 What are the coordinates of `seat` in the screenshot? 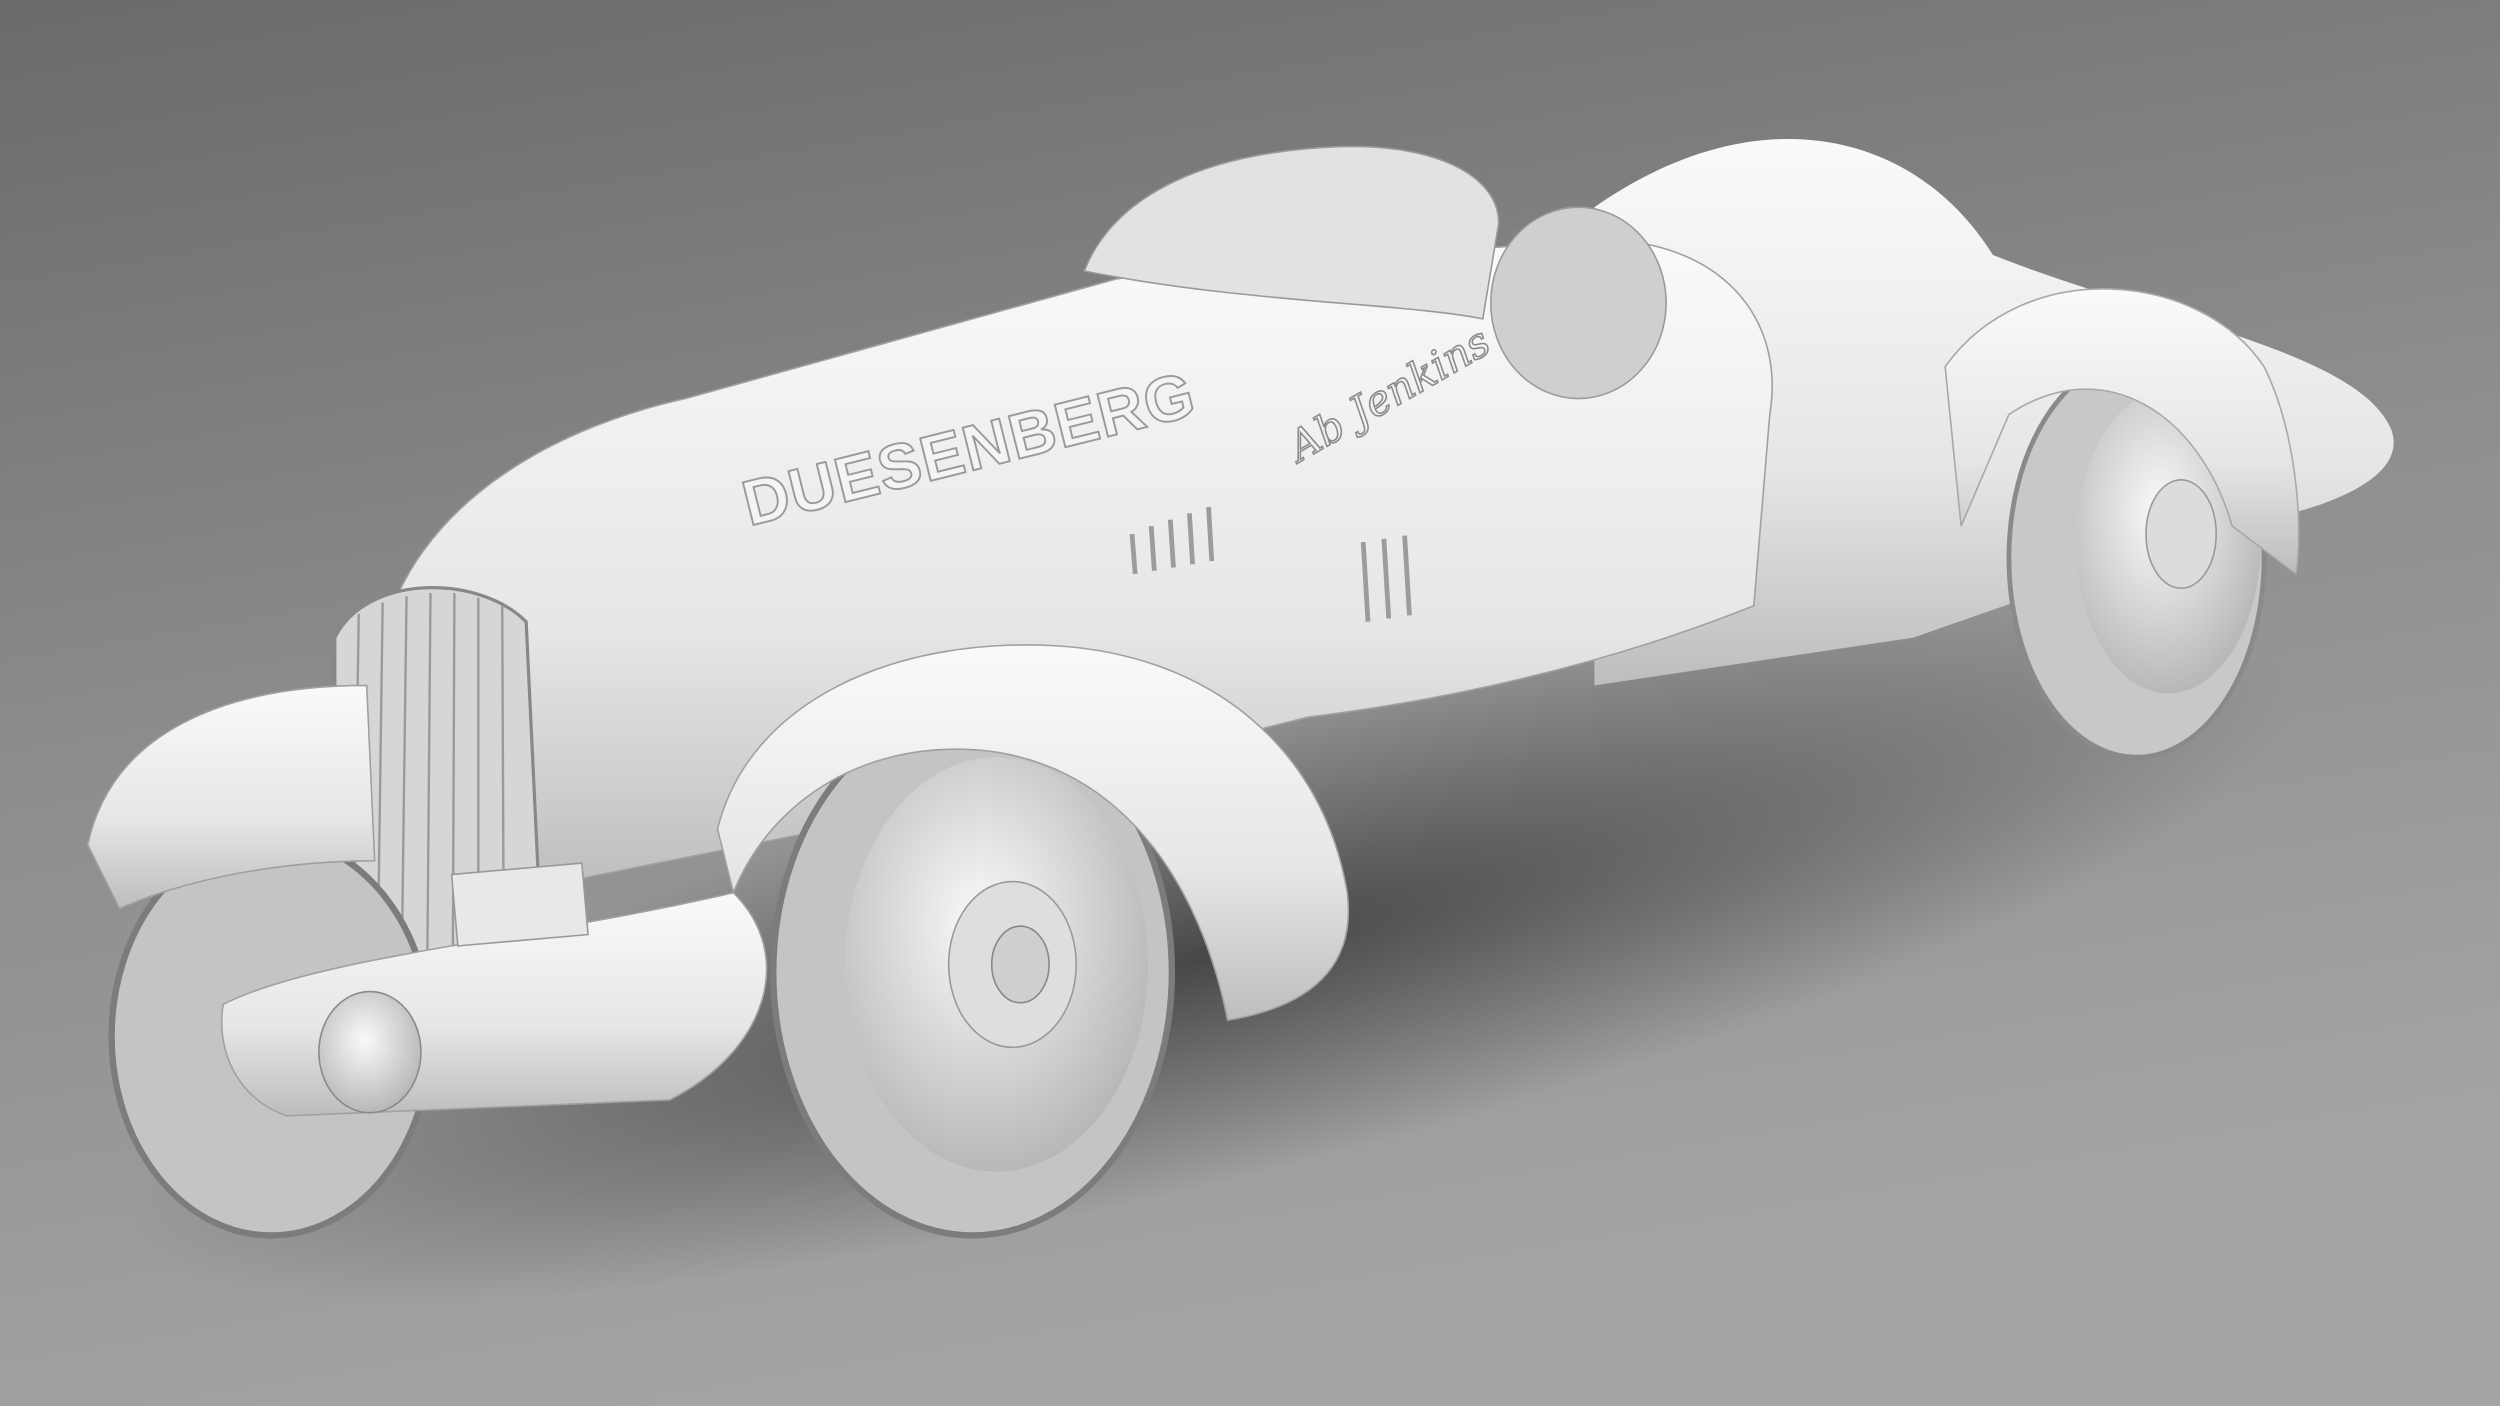 It's located at (1578, 303).